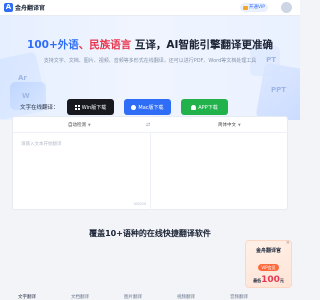 The width and height of the screenshot is (320, 300). I want to click on text-translation-title: 文字在线翻译：, so click(39, 108).